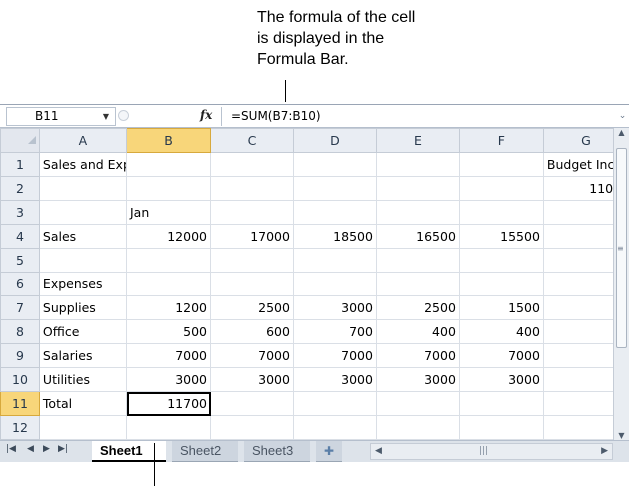 The width and height of the screenshot is (629, 486). What do you see at coordinates (83, 236) in the screenshot?
I see `cell-a4: Sales` at bounding box center [83, 236].